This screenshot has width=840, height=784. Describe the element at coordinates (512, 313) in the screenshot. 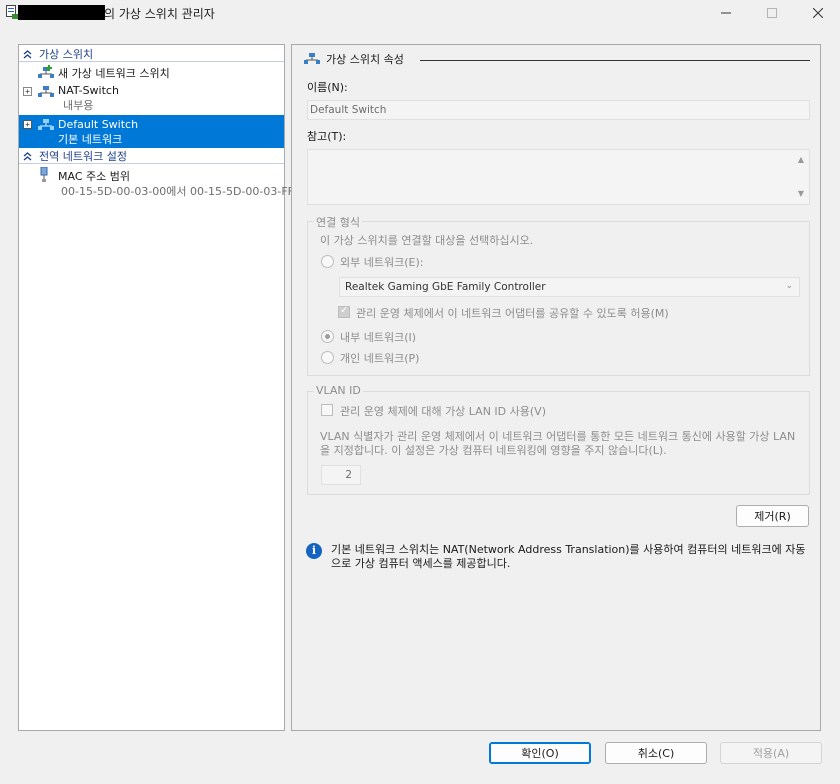

I see `share-adapter-label: 관리 운영 체제에서 이 네트워크 어댑터를 공유할 수 있도록 허용(M)` at that location.